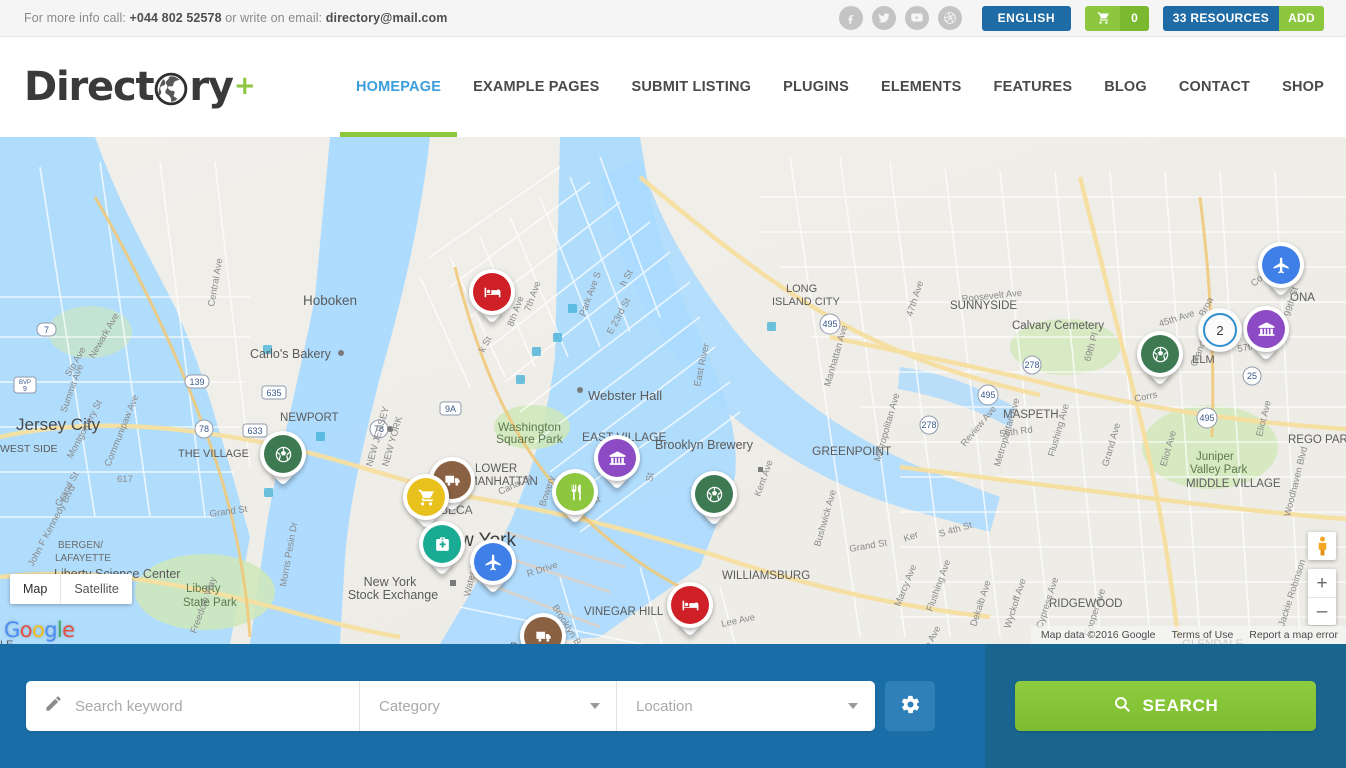 The height and width of the screenshot is (768, 1346). What do you see at coordinates (53, 706) in the screenshot?
I see `pencil-icon` at bounding box center [53, 706].